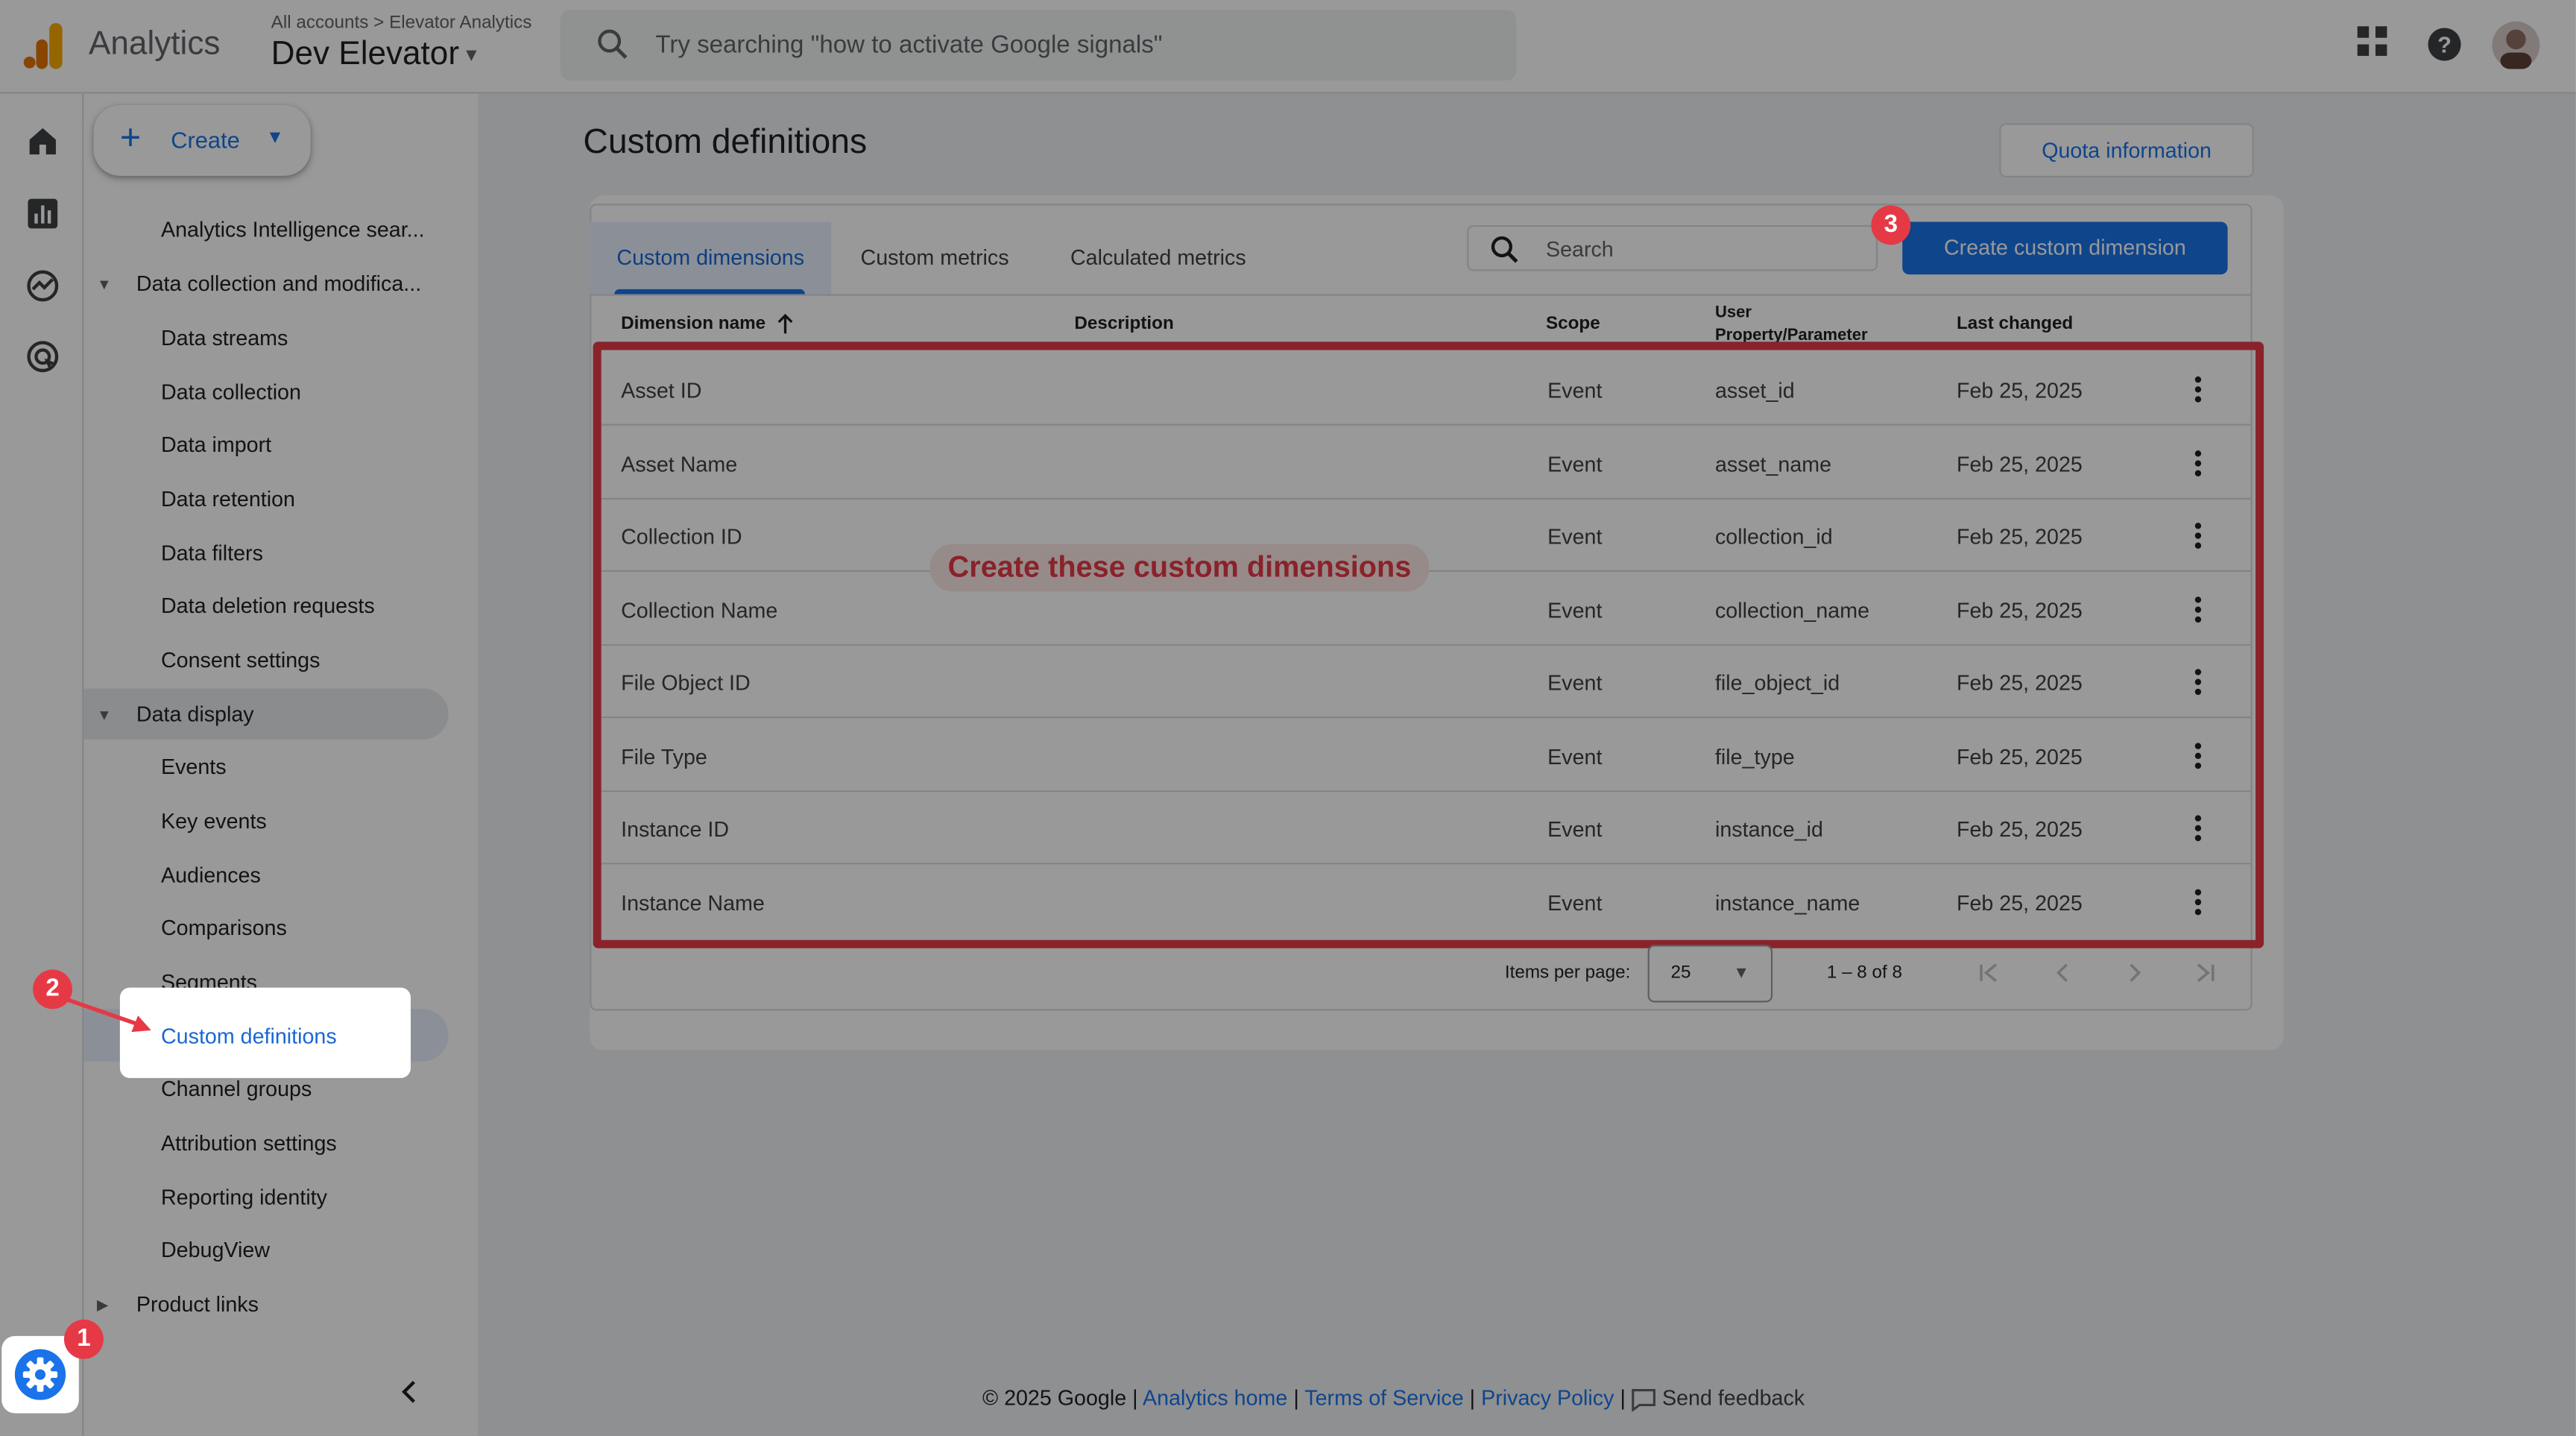  Describe the element at coordinates (108, 1017) in the screenshot. I see `annotation-arrow` at that location.